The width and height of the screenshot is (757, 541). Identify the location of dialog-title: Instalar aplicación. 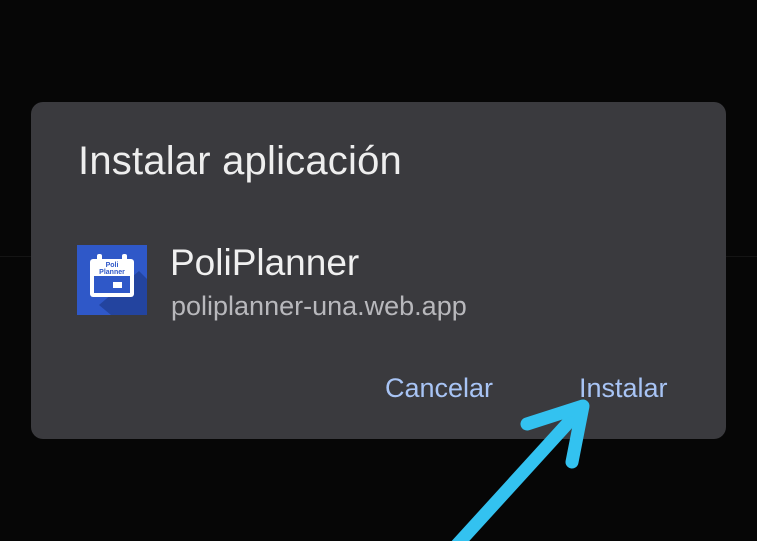
(240, 161).